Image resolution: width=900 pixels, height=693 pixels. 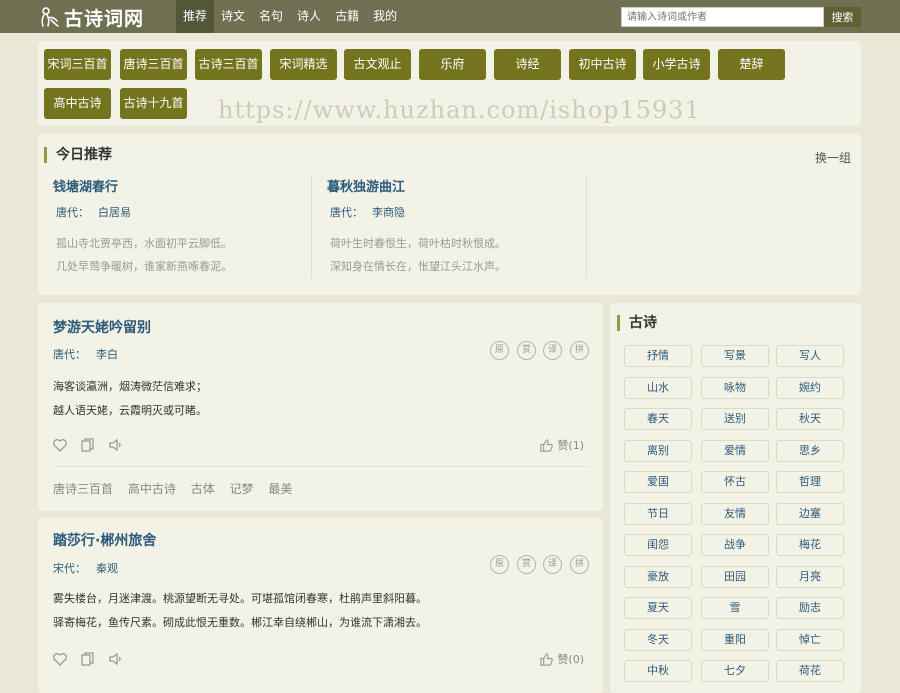 I want to click on sidebar-tag: 写景, so click(x=735, y=356).